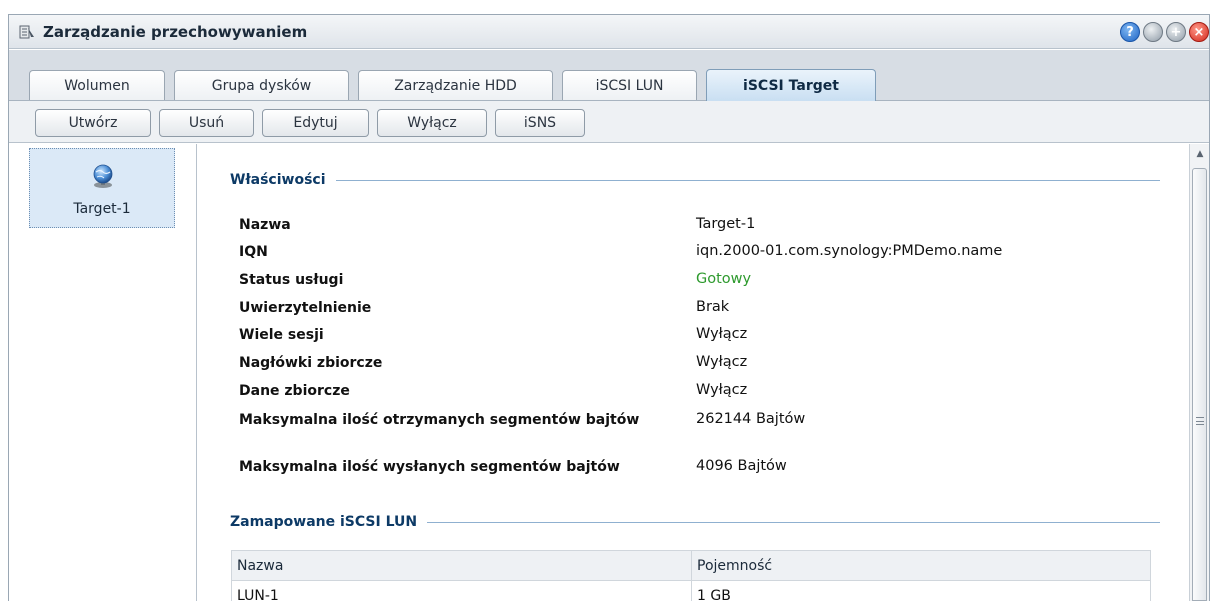  Describe the element at coordinates (1164, 32) in the screenshot. I see `window-controls: ? + ×` at that location.